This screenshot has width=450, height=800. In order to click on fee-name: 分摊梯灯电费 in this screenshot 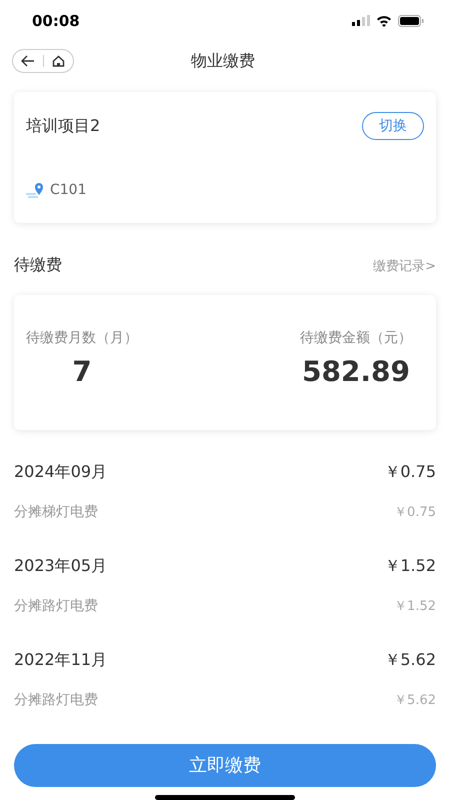, I will do `click(56, 511)`.